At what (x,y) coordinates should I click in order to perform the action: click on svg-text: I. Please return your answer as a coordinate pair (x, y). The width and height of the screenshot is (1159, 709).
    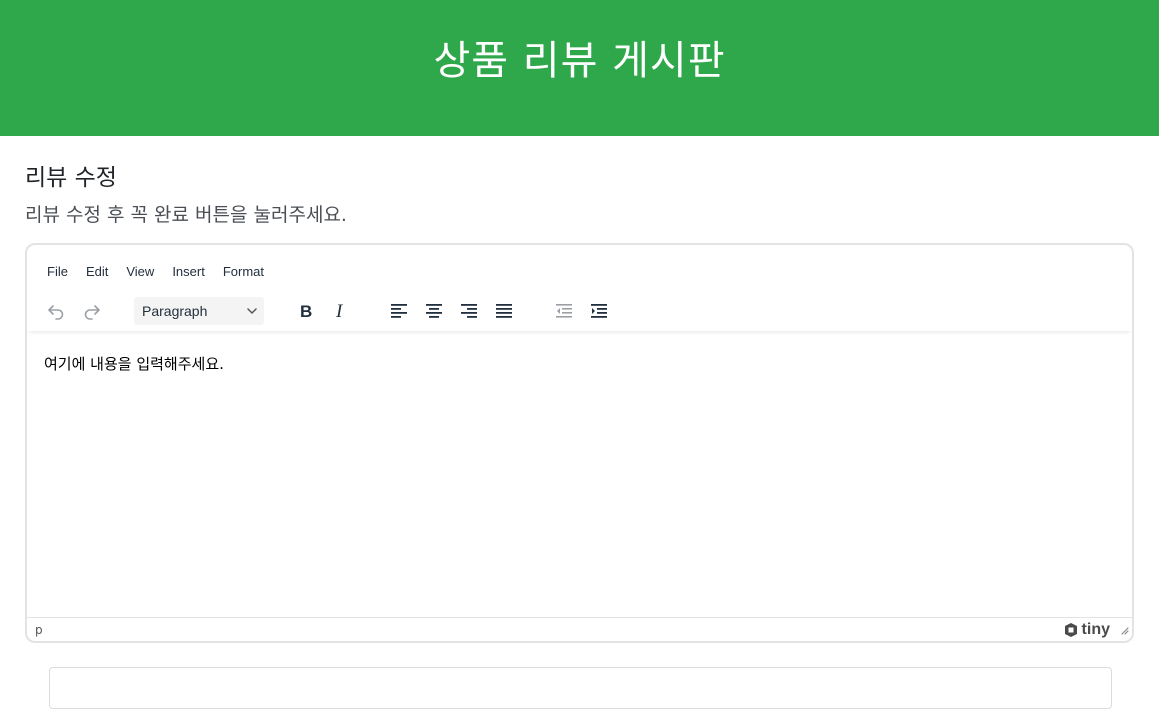
    Looking at the image, I should click on (339, 311).